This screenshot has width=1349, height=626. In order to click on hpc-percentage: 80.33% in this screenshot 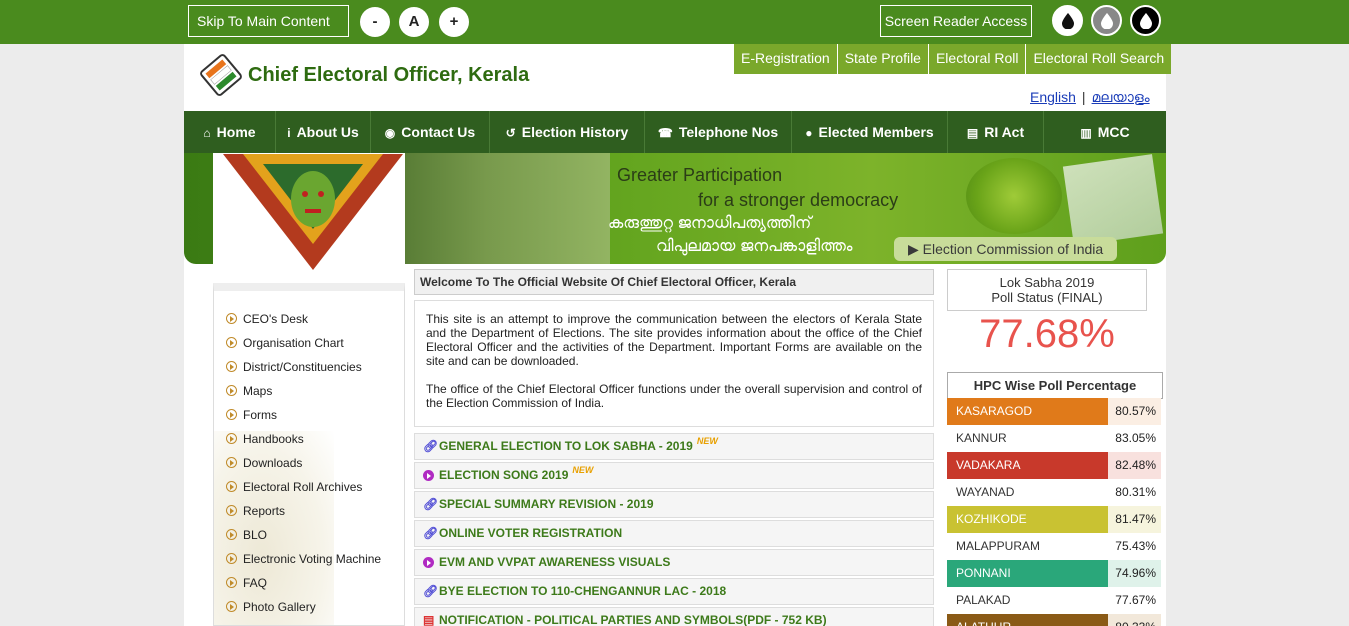, I will do `click(1134, 620)`.